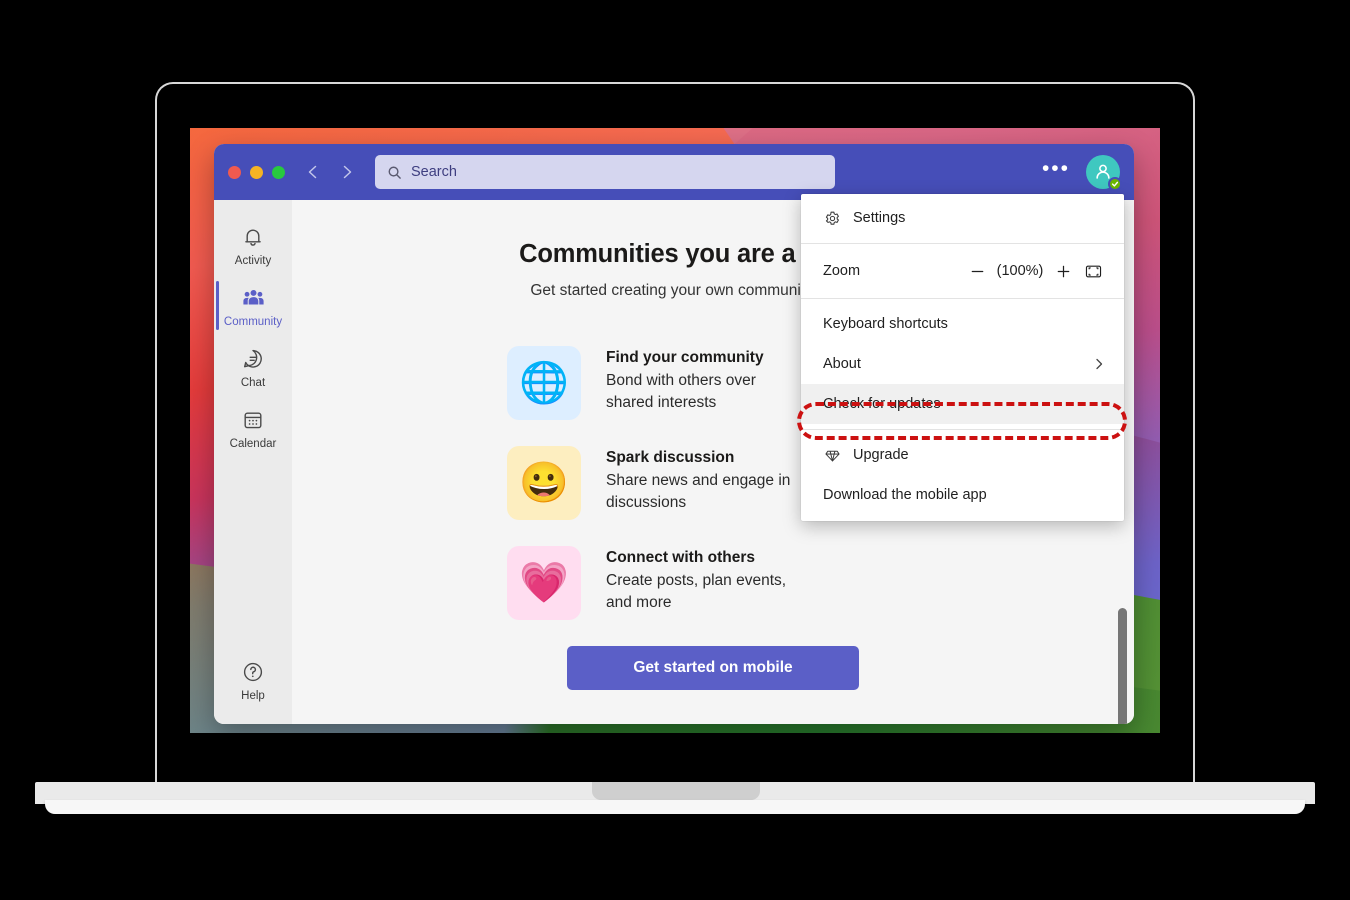 This screenshot has height=900, width=1350. I want to click on menu-item-about: About, so click(962, 364).